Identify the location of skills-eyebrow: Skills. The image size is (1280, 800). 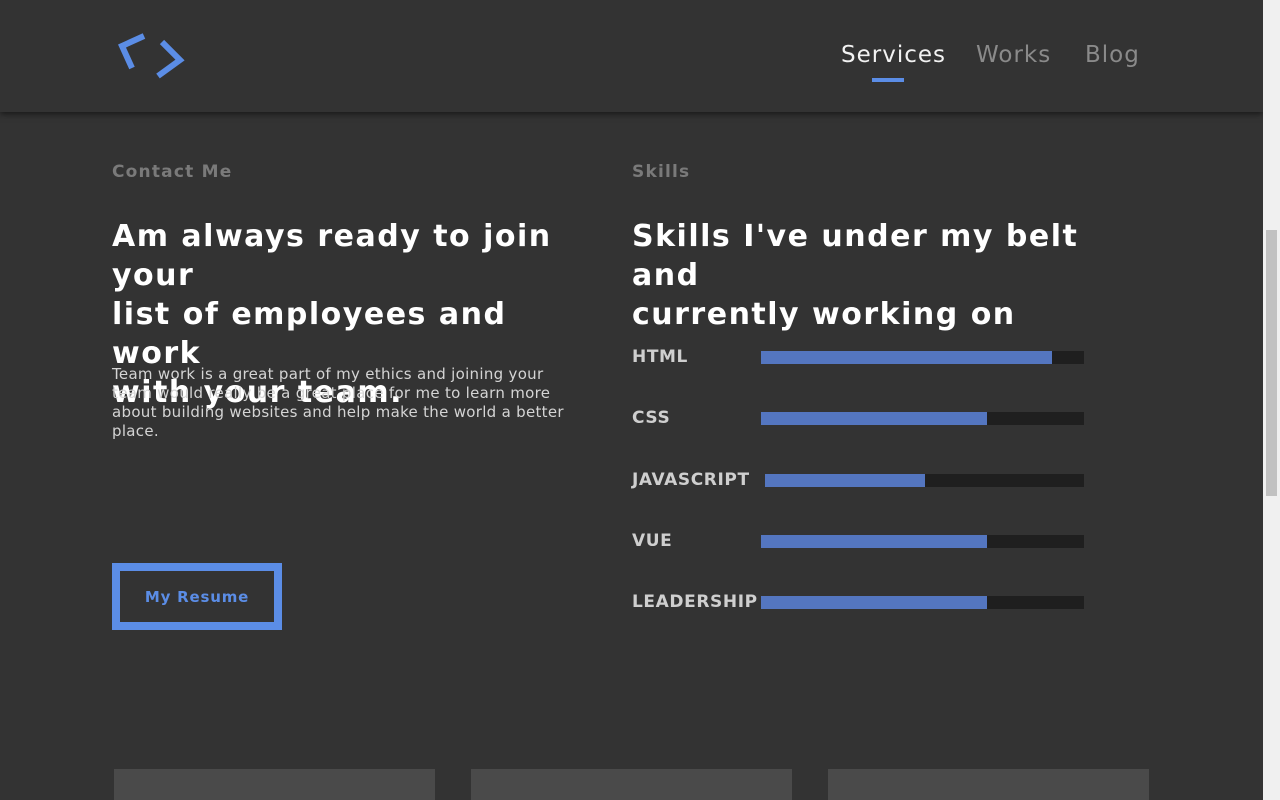
(661, 172).